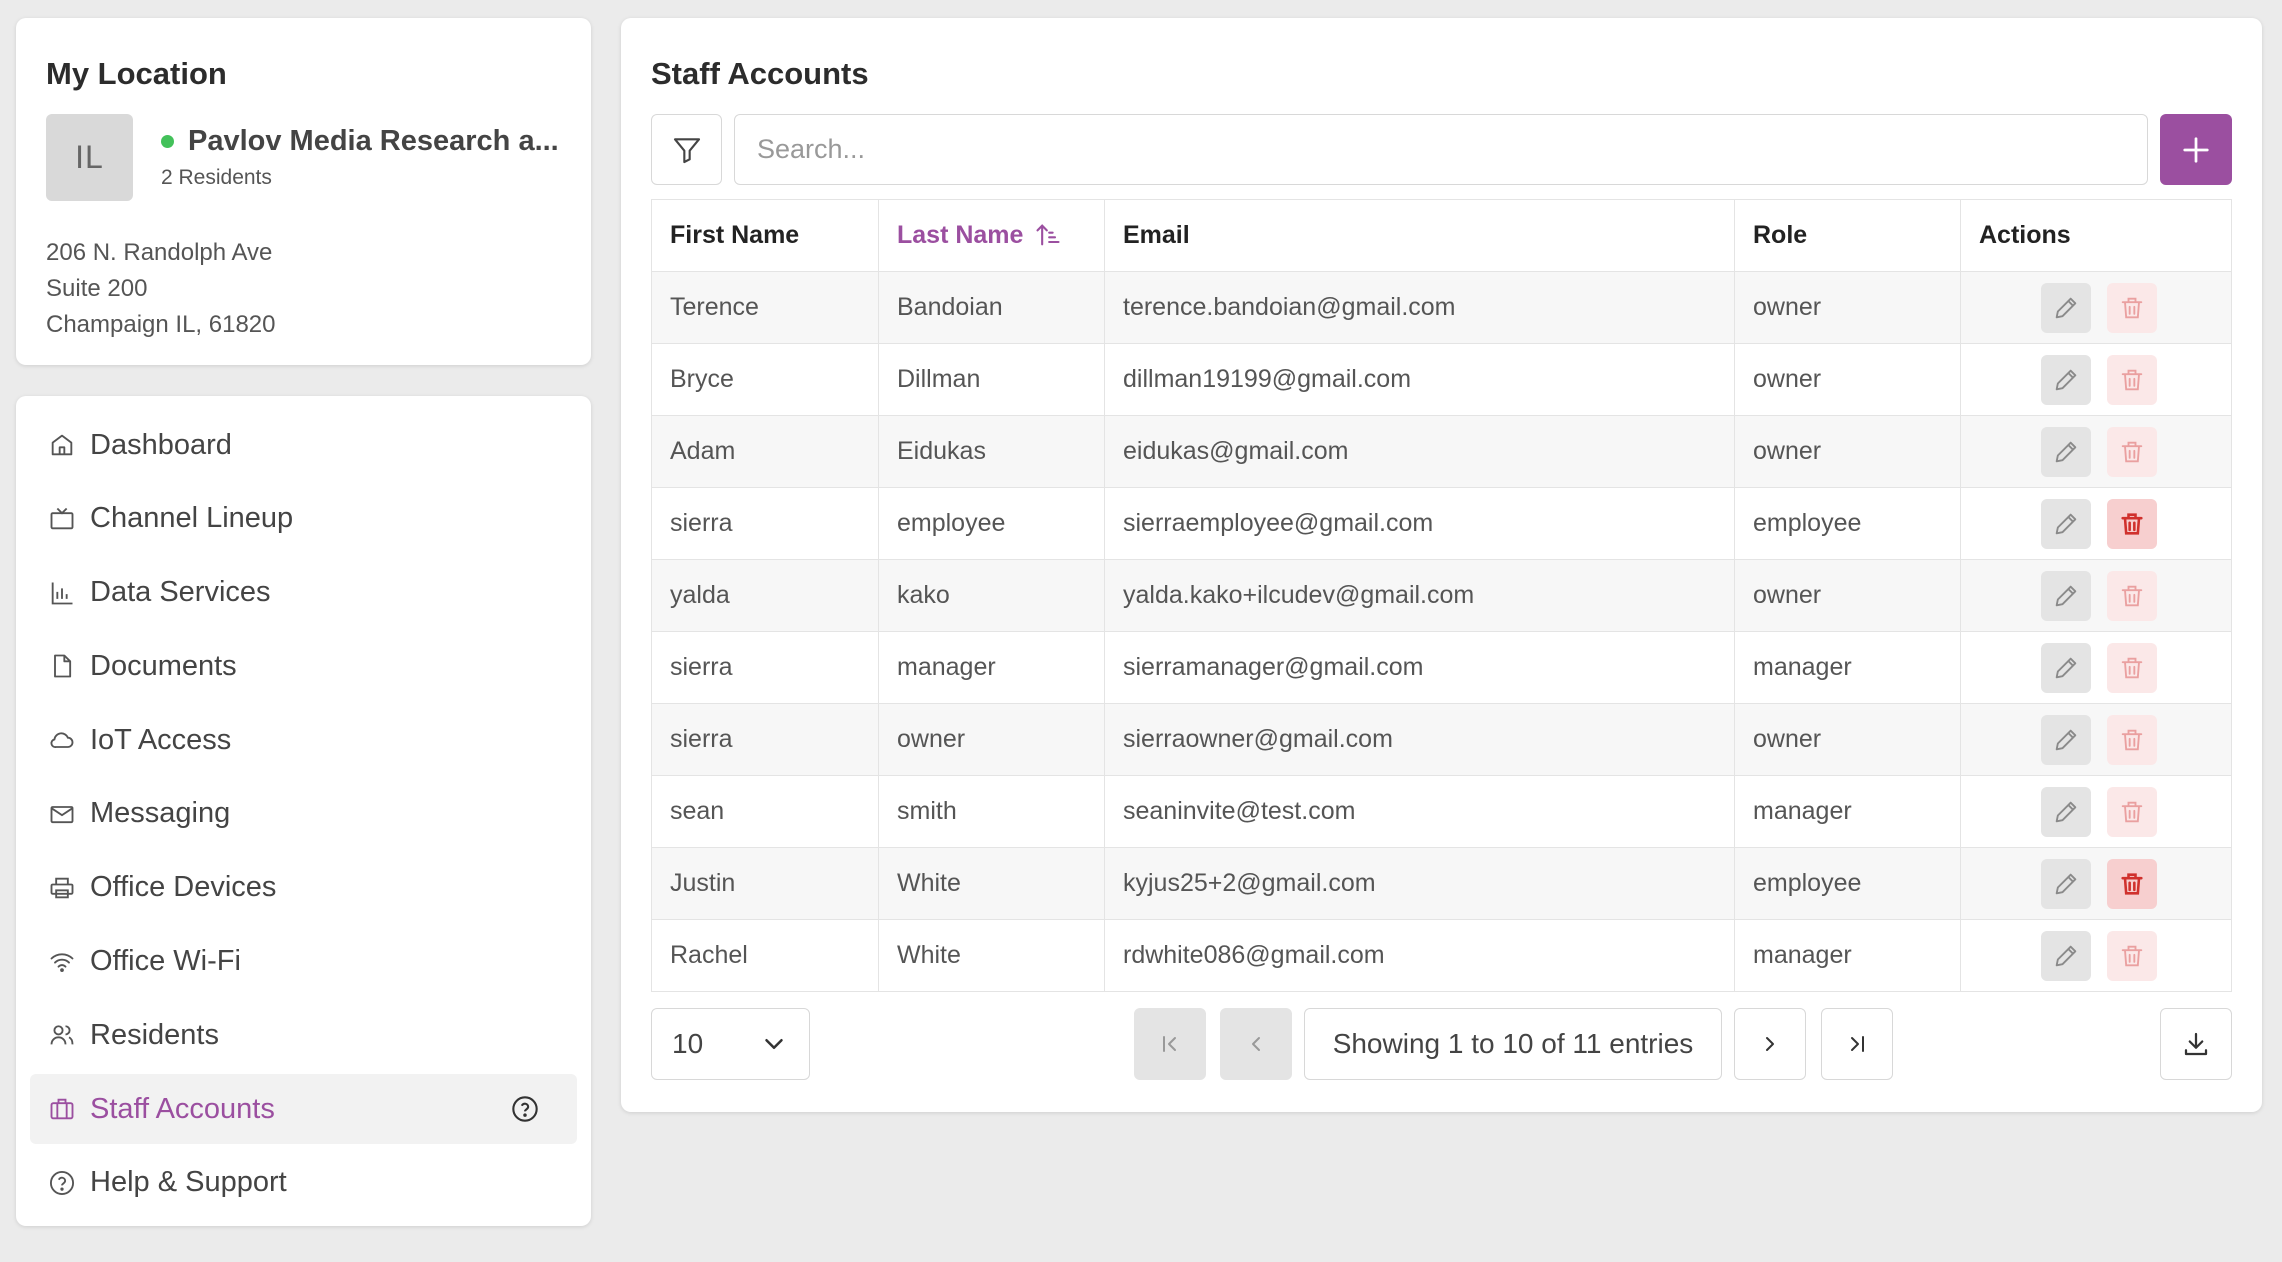 The image size is (2282, 1262). Describe the element at coordinates (303, 962) in the screenshot. I see `sidebar-item-office-wifi: Office Wi-Fi` at that location.